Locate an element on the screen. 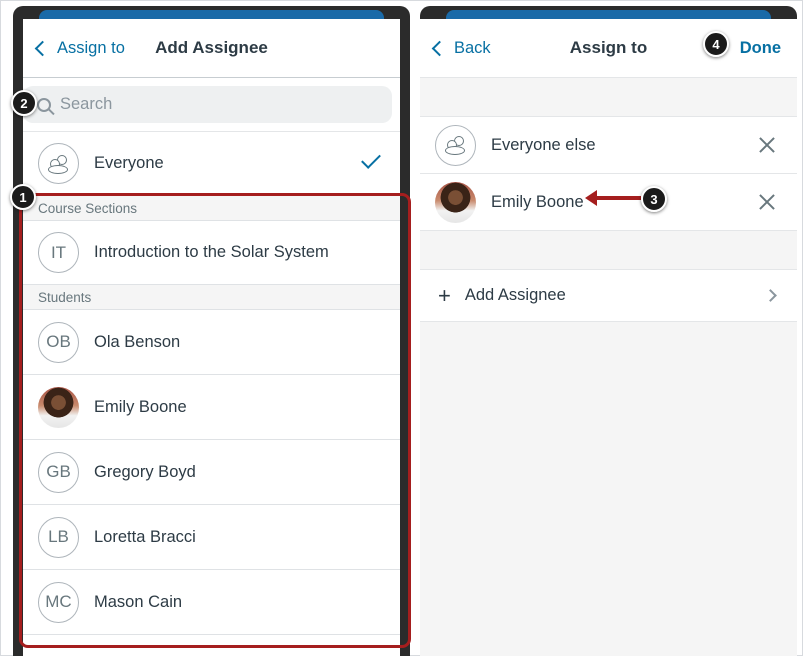 The height and width of the screenshot is (656, 803). search-input is located at coordinates (210, 104).